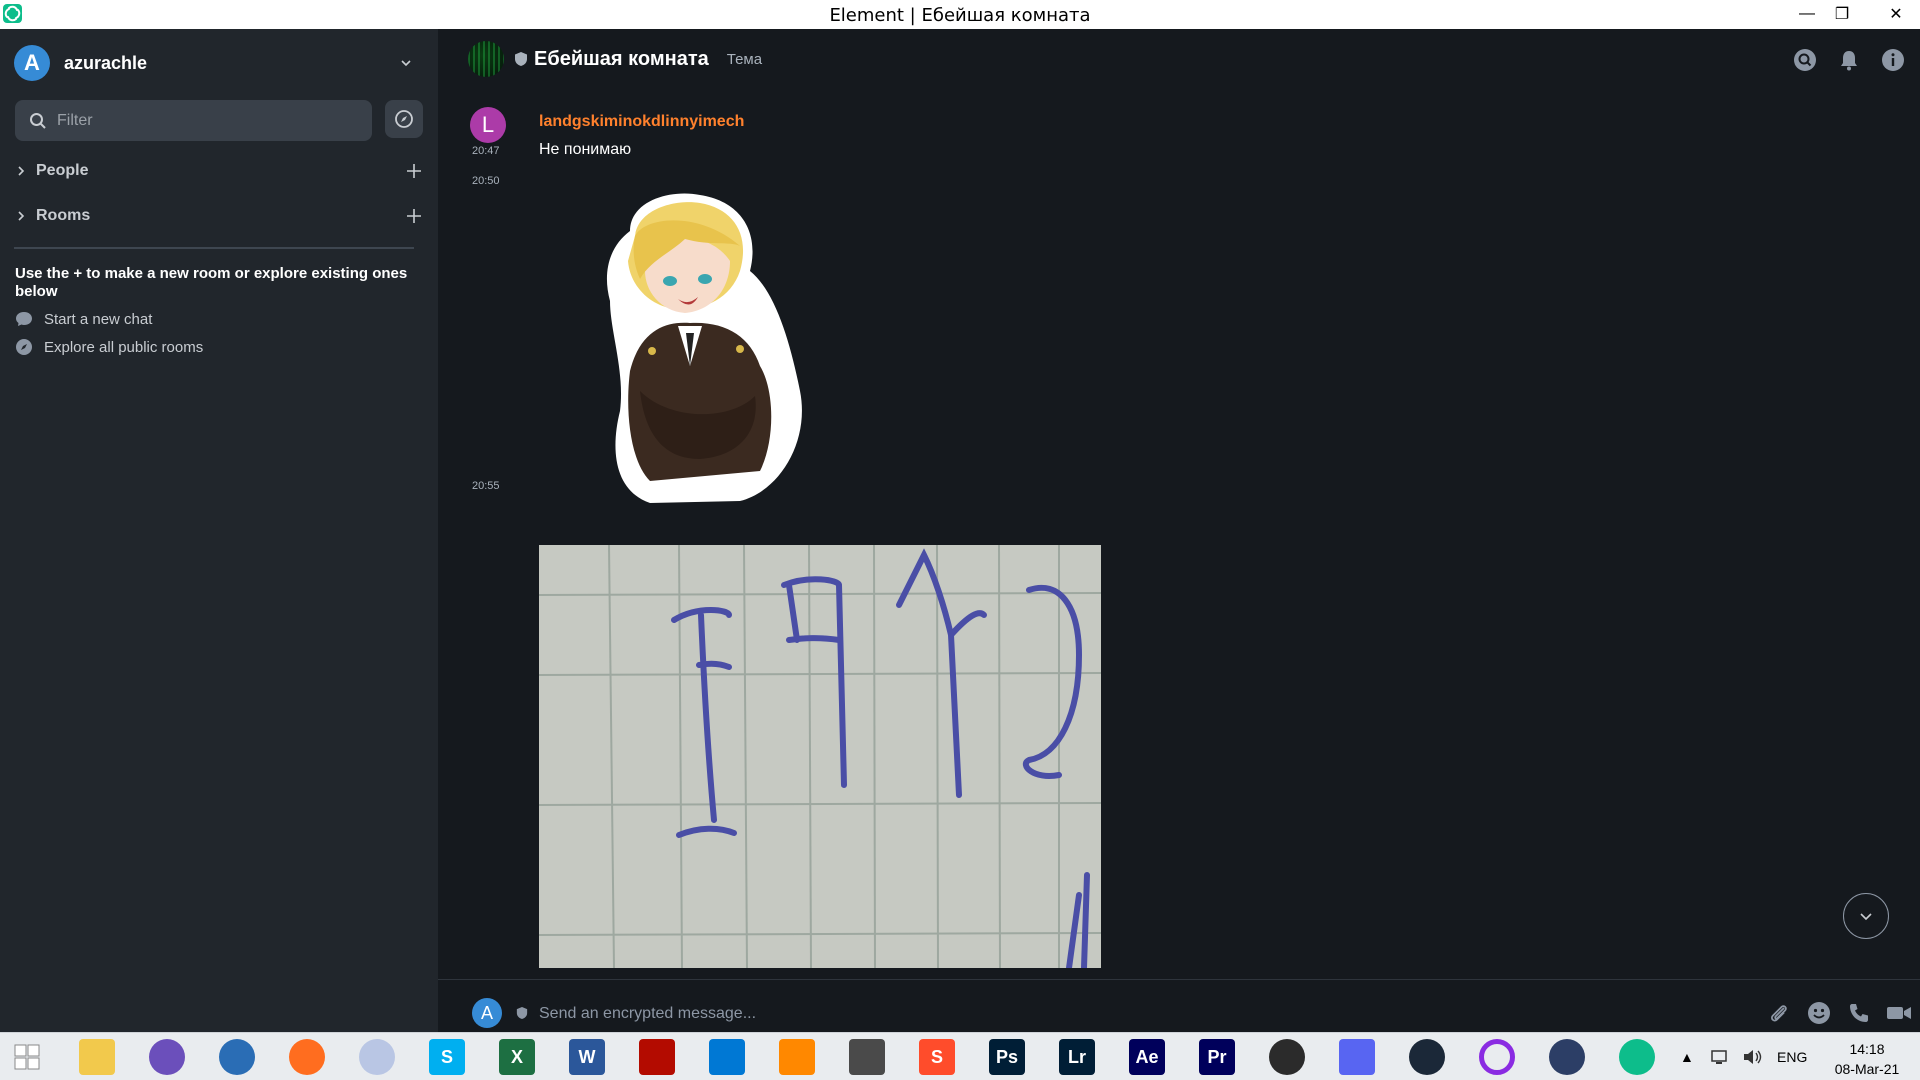  What do you see at coordinates (488, 125) in the screenshot?
I see `sender-avatar: L` at bounding box center [488, 125].